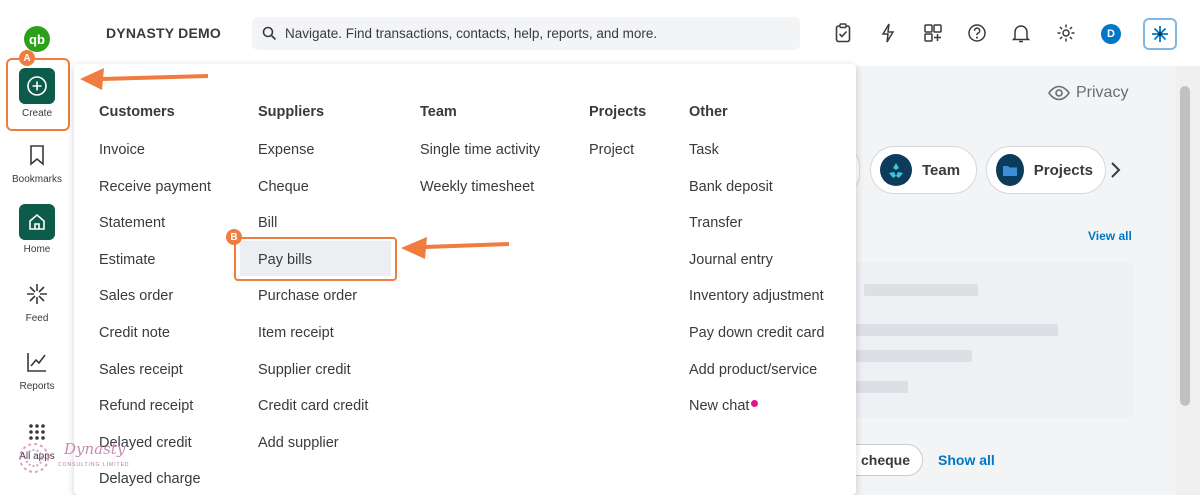  Describe the element at coordinates (966, 460) in the screenshot. I see `show-all-link: Show all` at that location.